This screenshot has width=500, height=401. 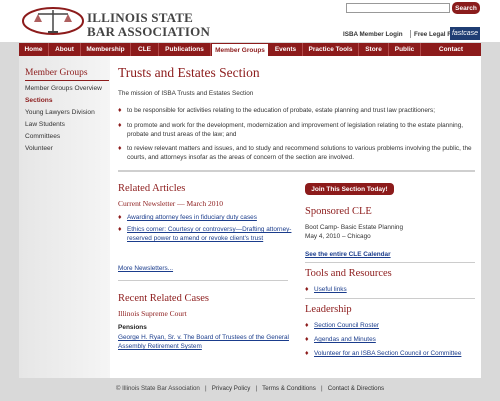 What do you see at coordinates (63, 88) in the screenshot?
I see `sidebar-item-member-groups-overview: Member Groups Overview` at bounding box center [63, 88].